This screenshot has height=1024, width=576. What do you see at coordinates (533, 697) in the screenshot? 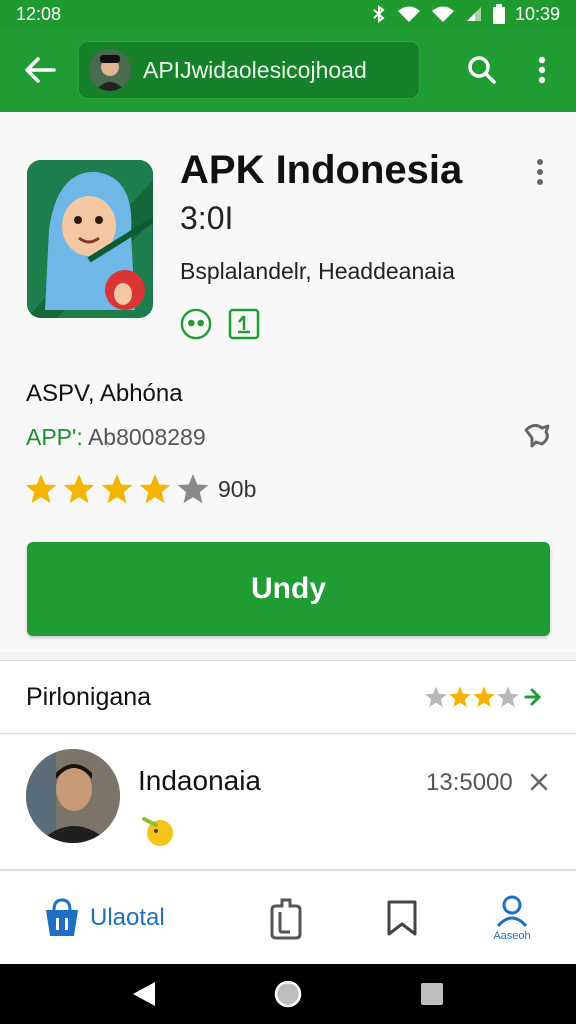
I see `chevron-right-icon` at bounding box center [533, 697].